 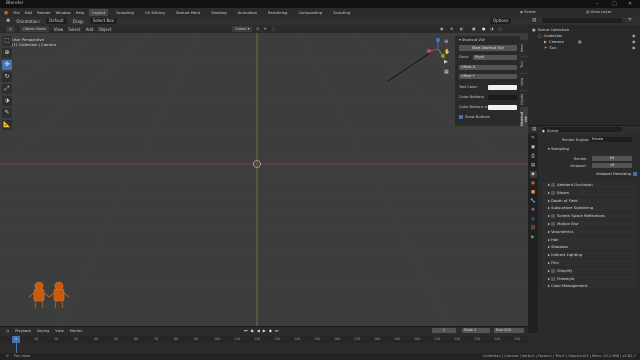 I want to click on menu-help: Help, so click(x=80, y=12).